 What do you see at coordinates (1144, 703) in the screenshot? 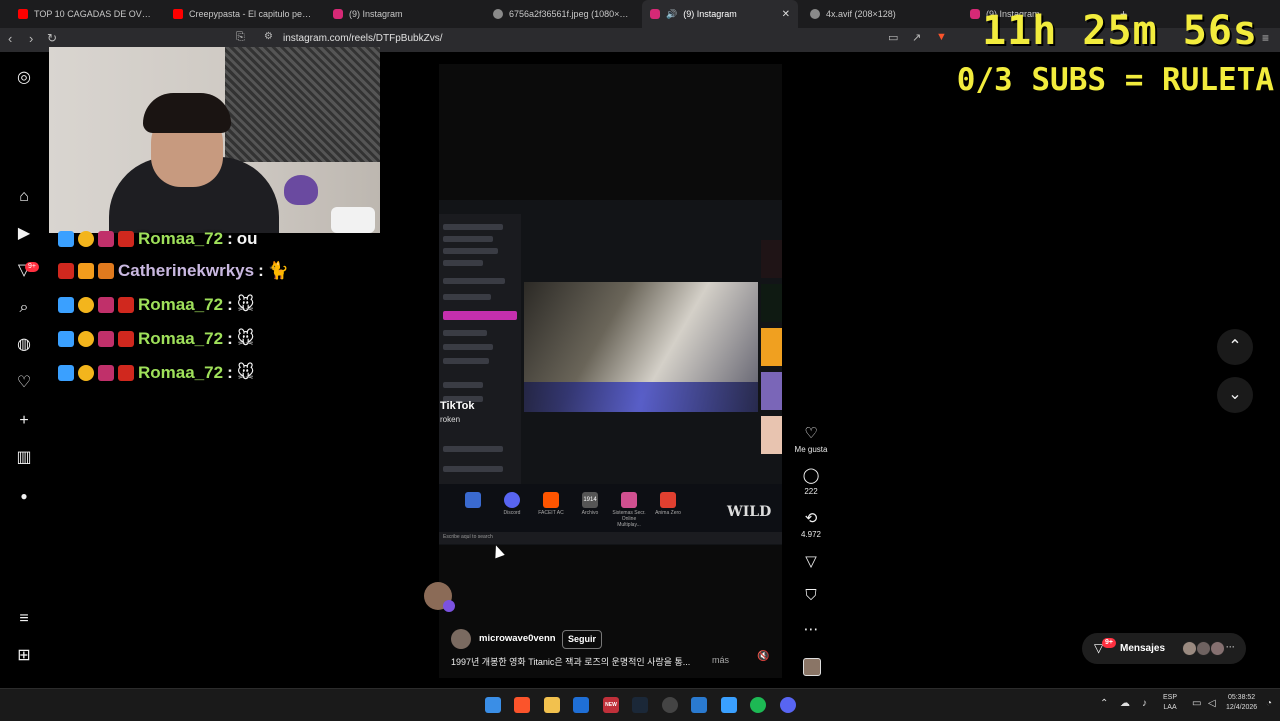
I see `microphone-icon: ♪` at bounding box center [1144, 703].